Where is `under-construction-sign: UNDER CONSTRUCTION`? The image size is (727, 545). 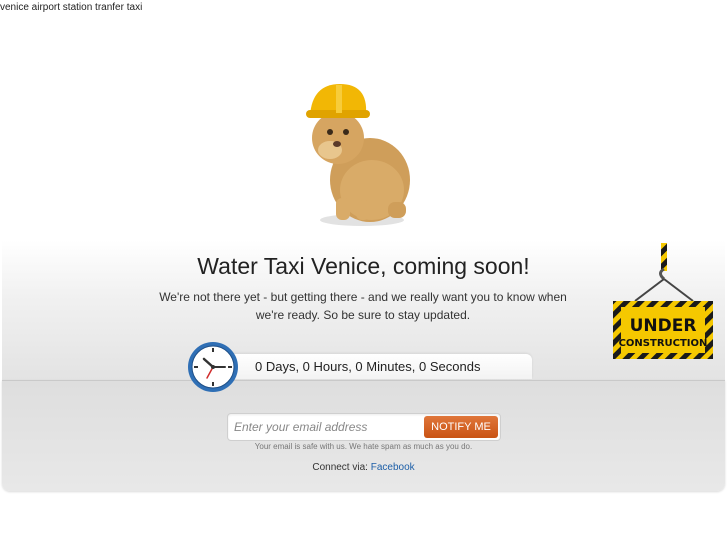
under-construction-sign: UNDER CONSTRUCTION is located at coordinates (663, 301).